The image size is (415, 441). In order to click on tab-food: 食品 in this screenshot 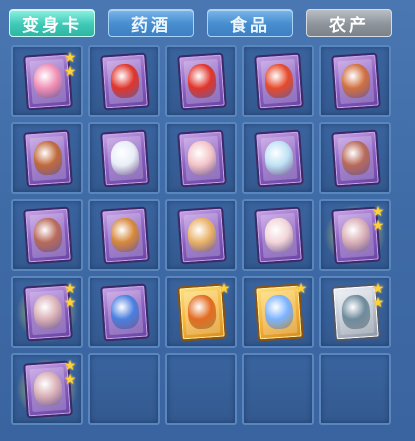, I will do `click(250, 23)`.